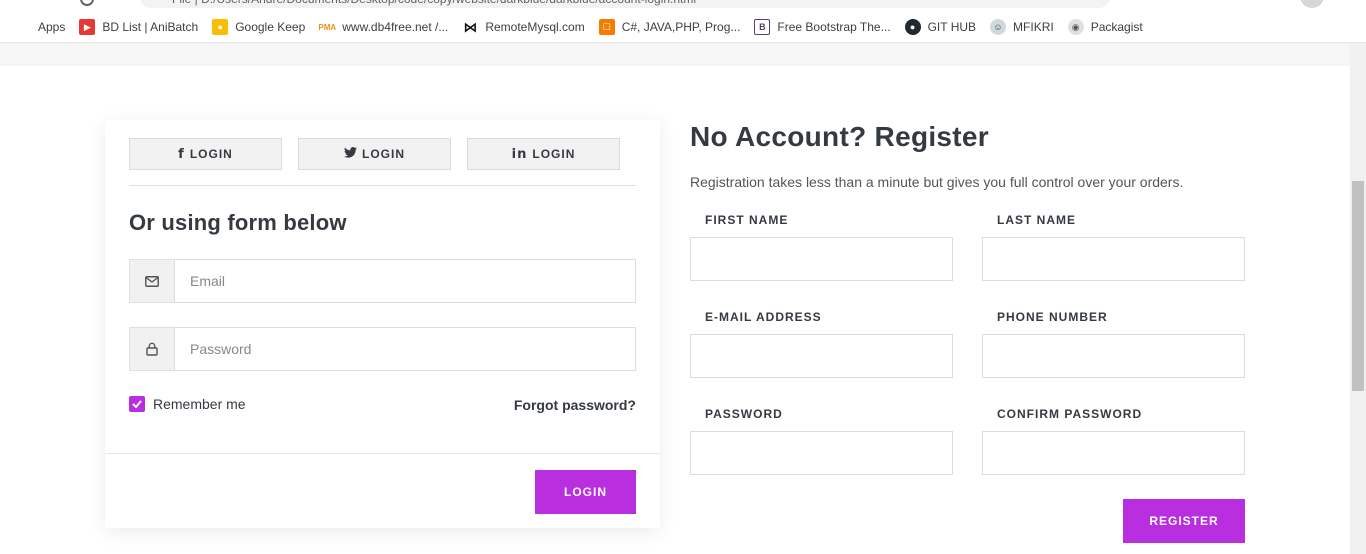 Image resolution: width=1366 pixels, height=554 pixels. I want to click on confirm-password-label: CONFIRM PASSWORD, so click(1070, 414).